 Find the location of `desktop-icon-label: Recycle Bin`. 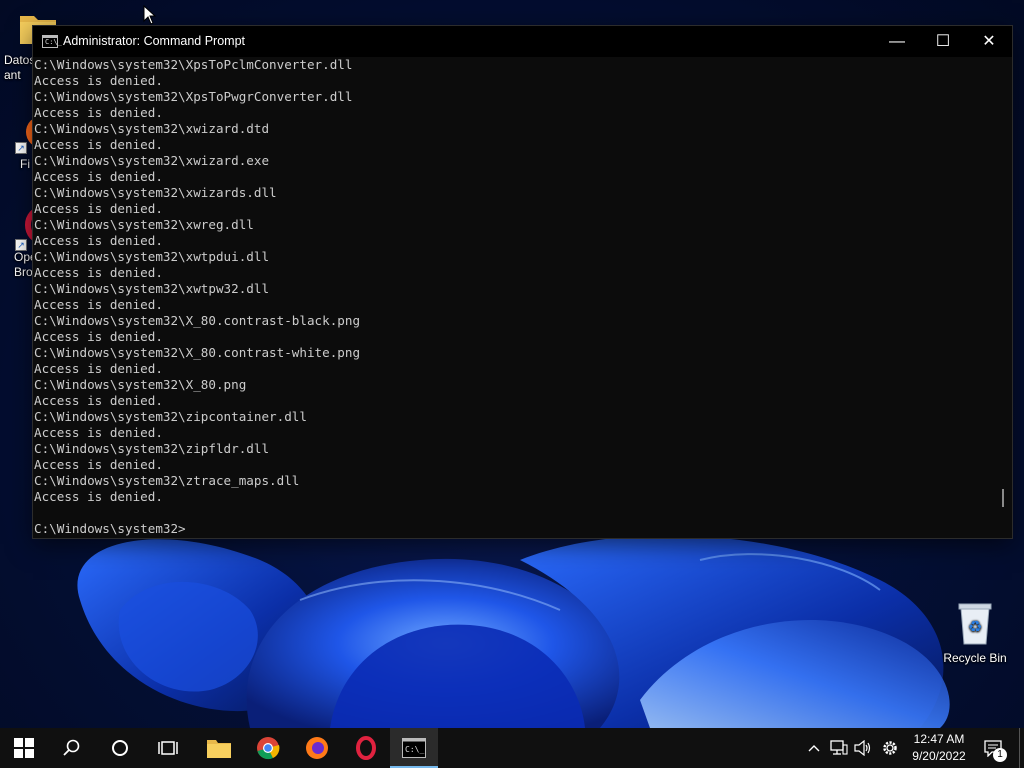

desktop-icon-label: Recycle Bin is located at coordinates (975, 658).